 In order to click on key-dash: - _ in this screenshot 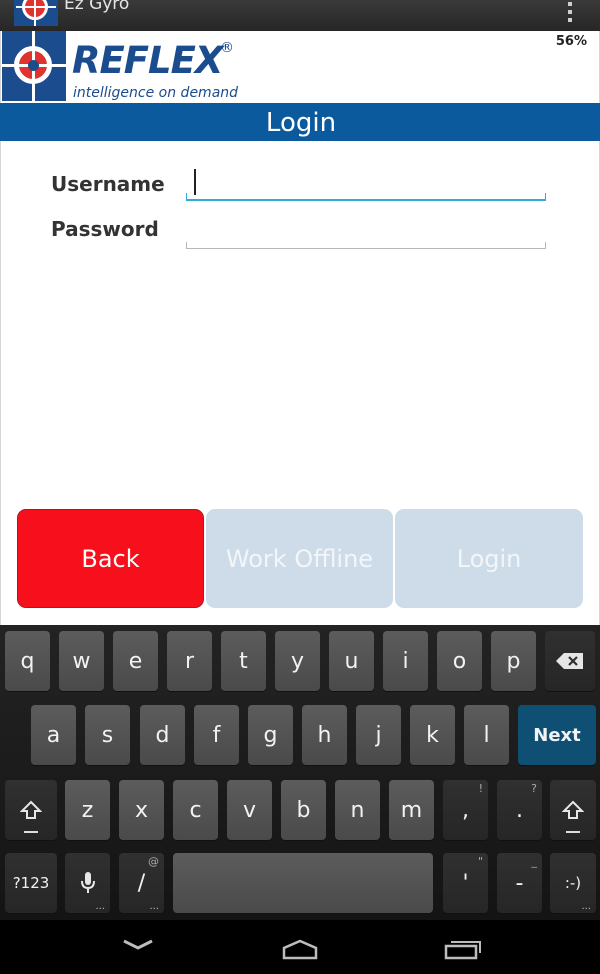, I will do `click(519, 883)`.